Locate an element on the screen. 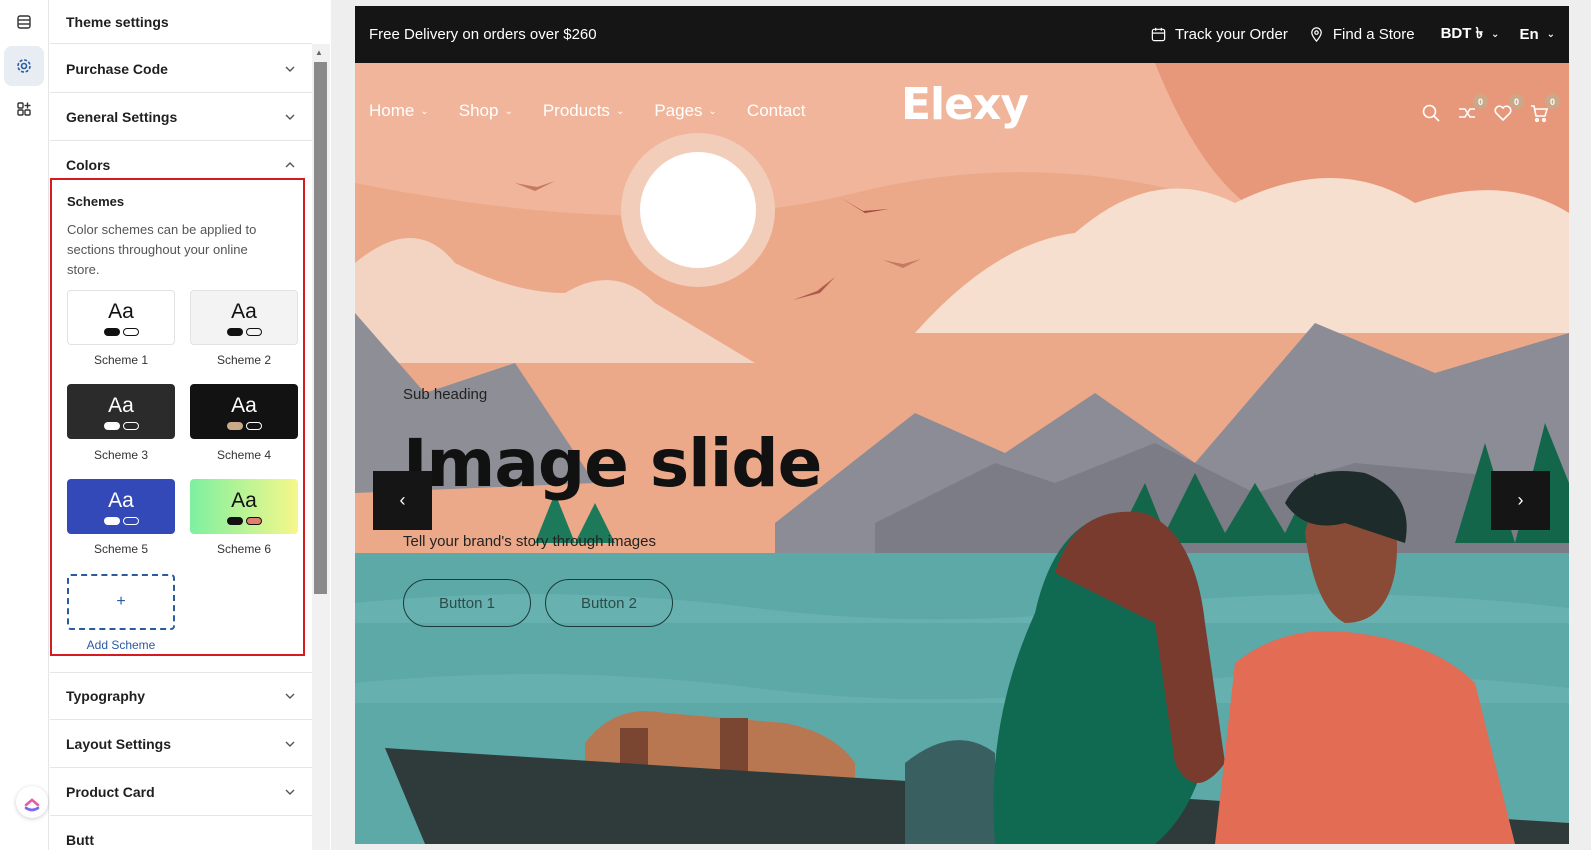  slide-next-button: › is located at coordinates (1520, 500).